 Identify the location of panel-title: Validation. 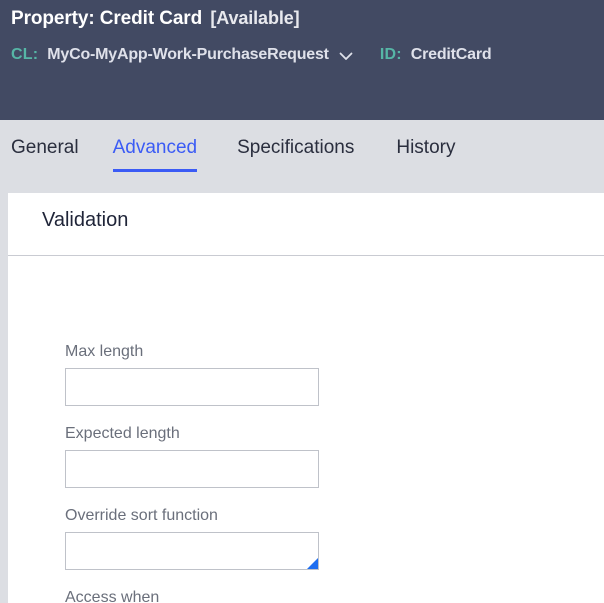
(85, 220).